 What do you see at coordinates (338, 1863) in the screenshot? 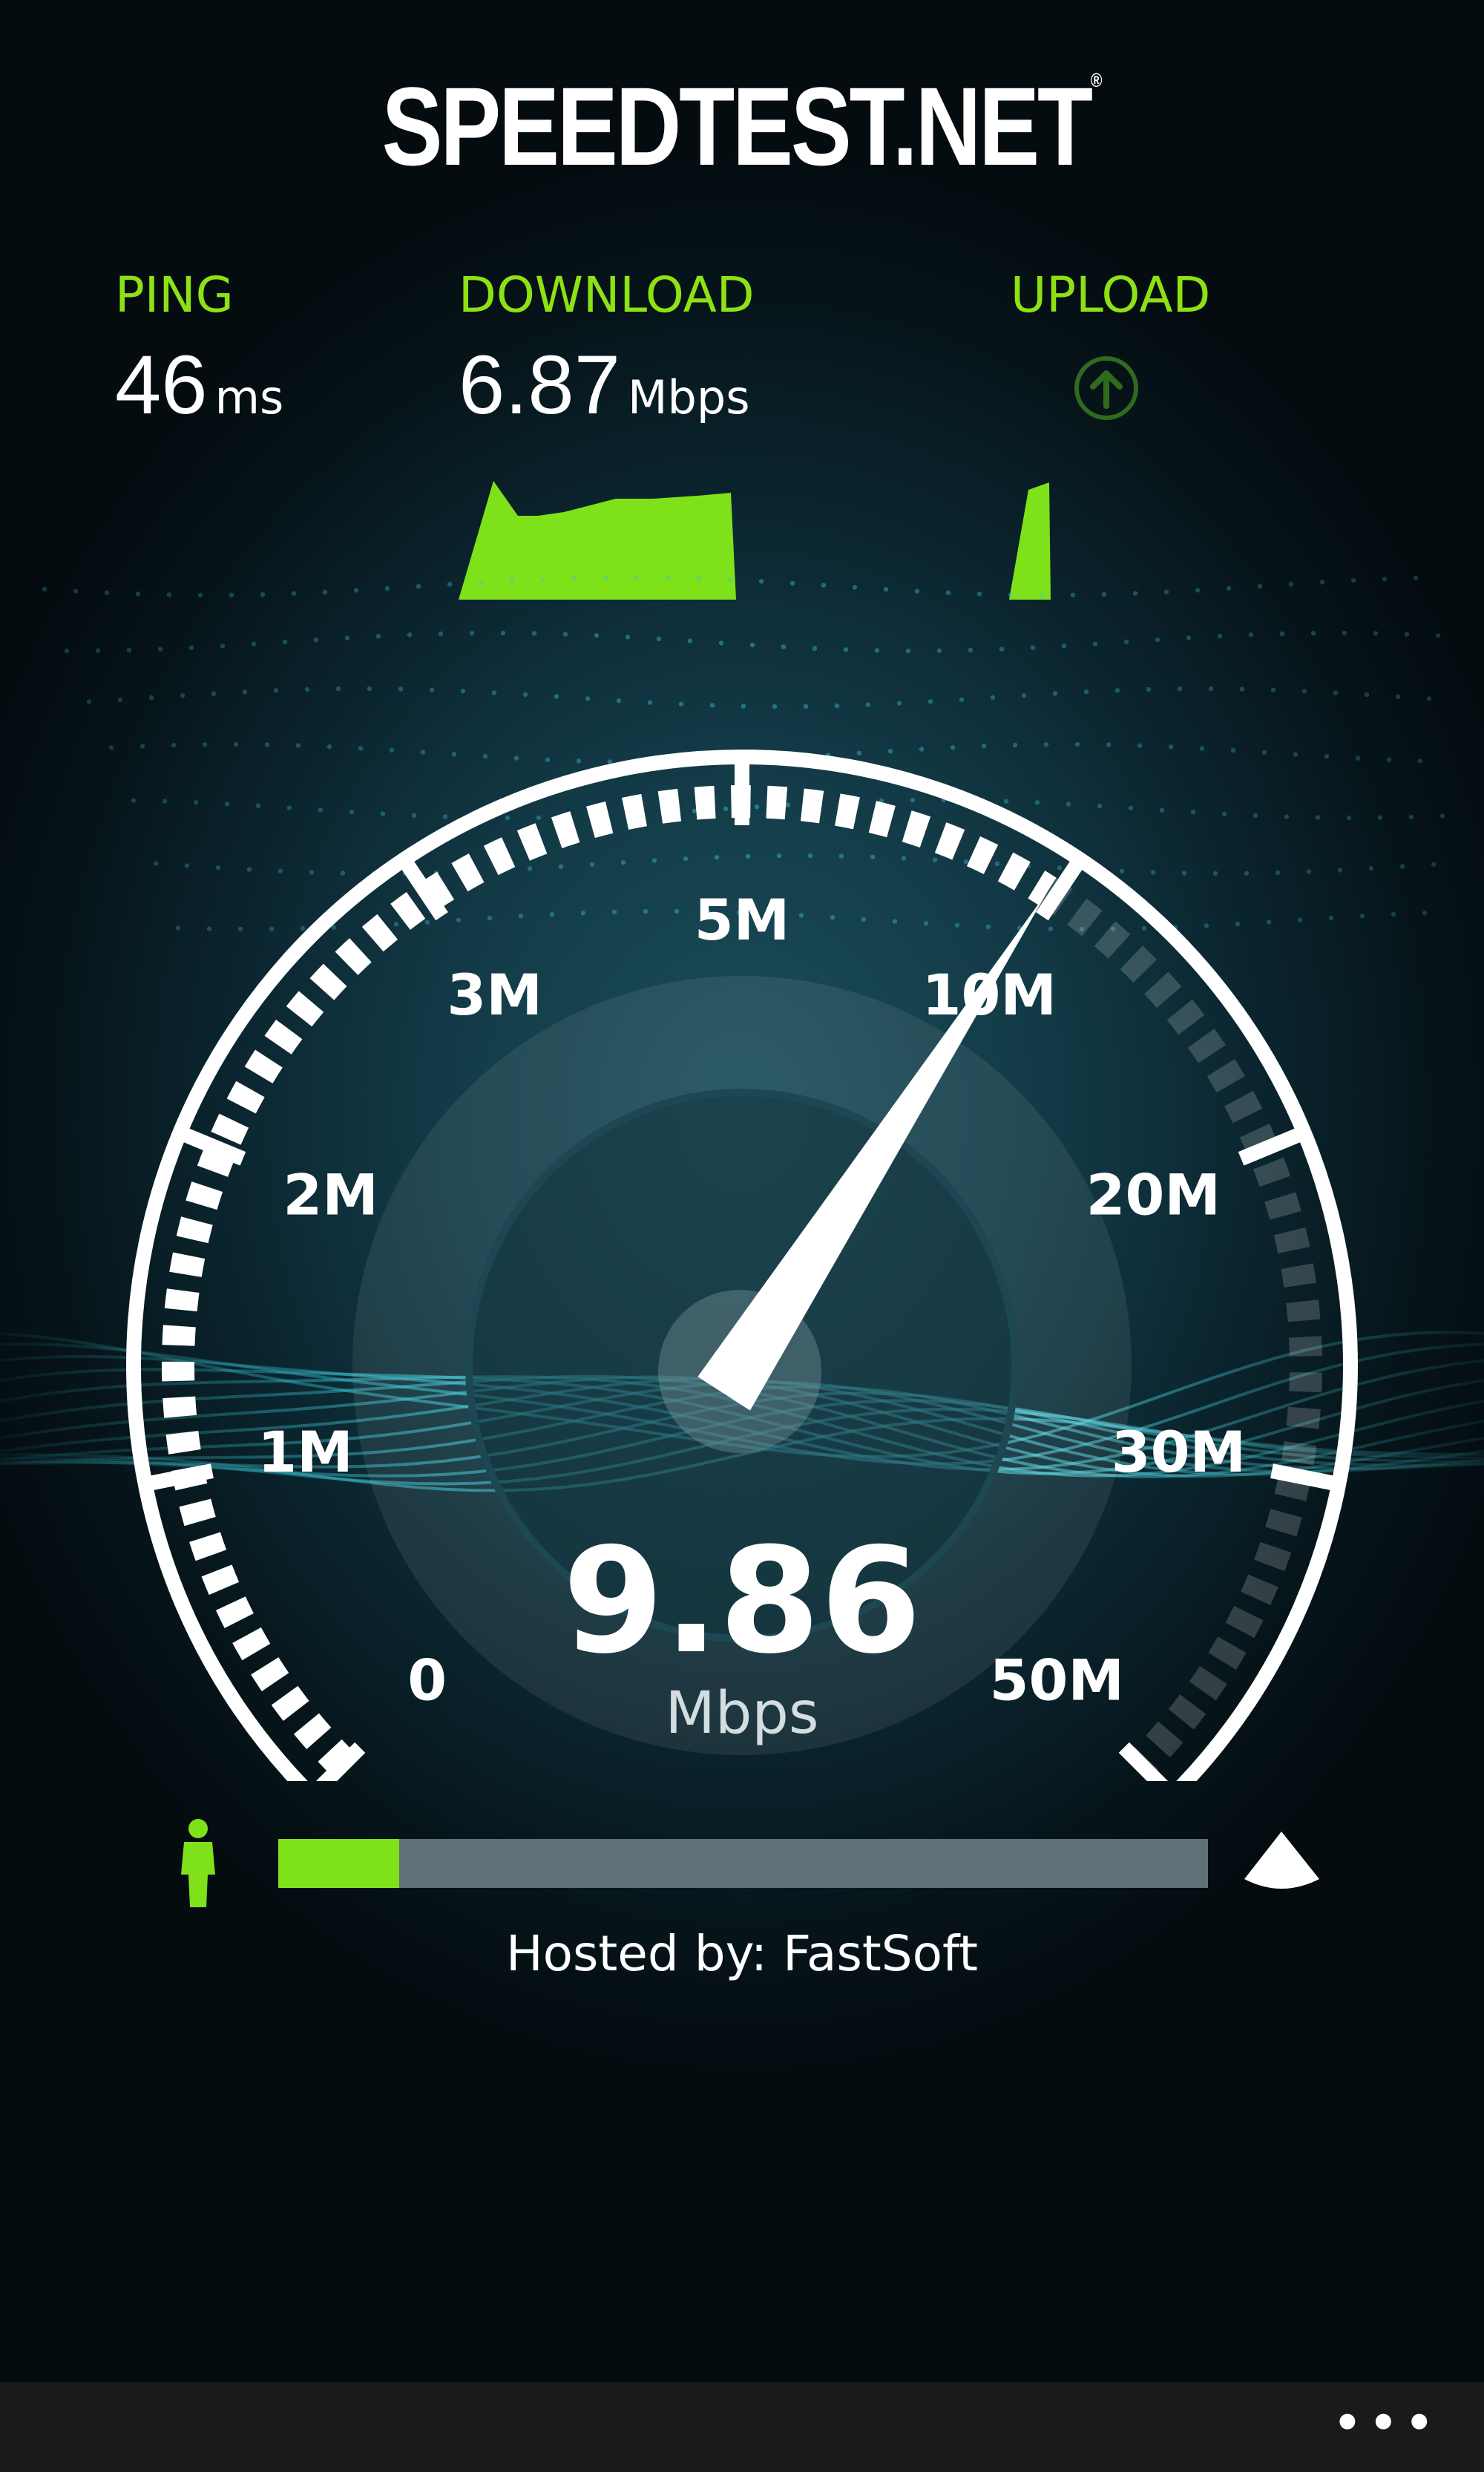
I see `test-progress-fill` at bounding box center [338, 1863].